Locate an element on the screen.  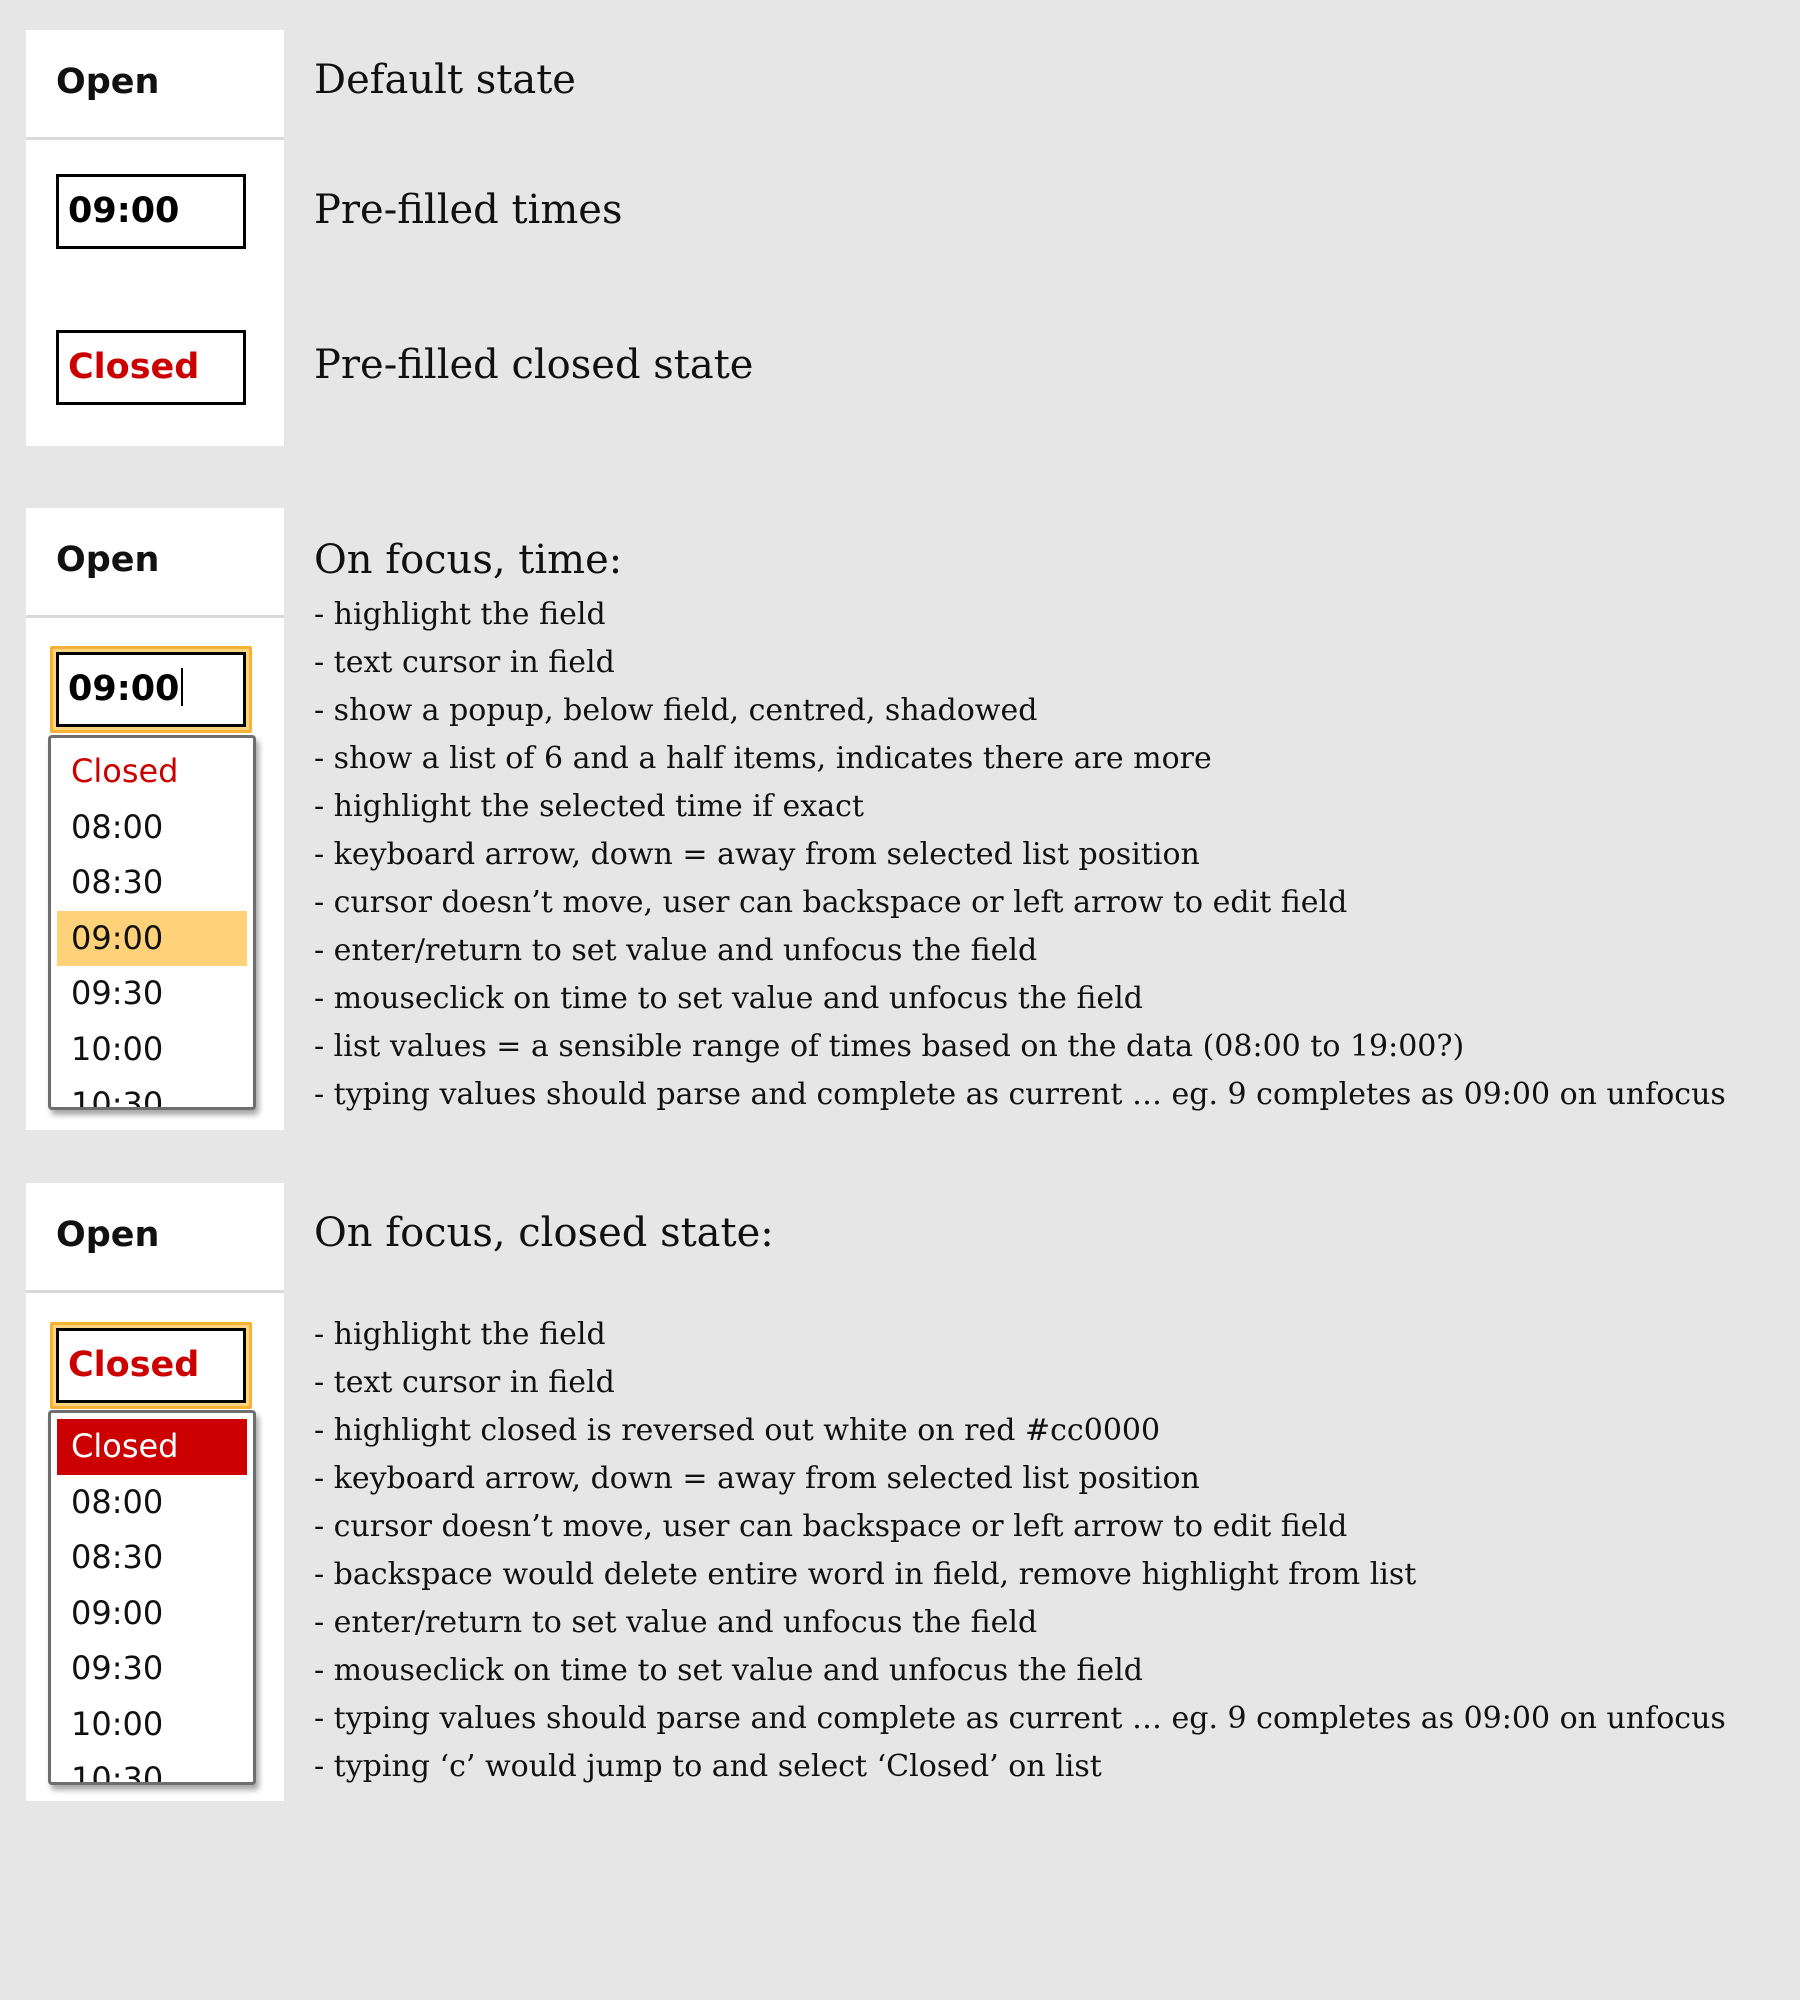
dropdown-option-0900-selected: 09:00 is located at coordinates (152, 938).